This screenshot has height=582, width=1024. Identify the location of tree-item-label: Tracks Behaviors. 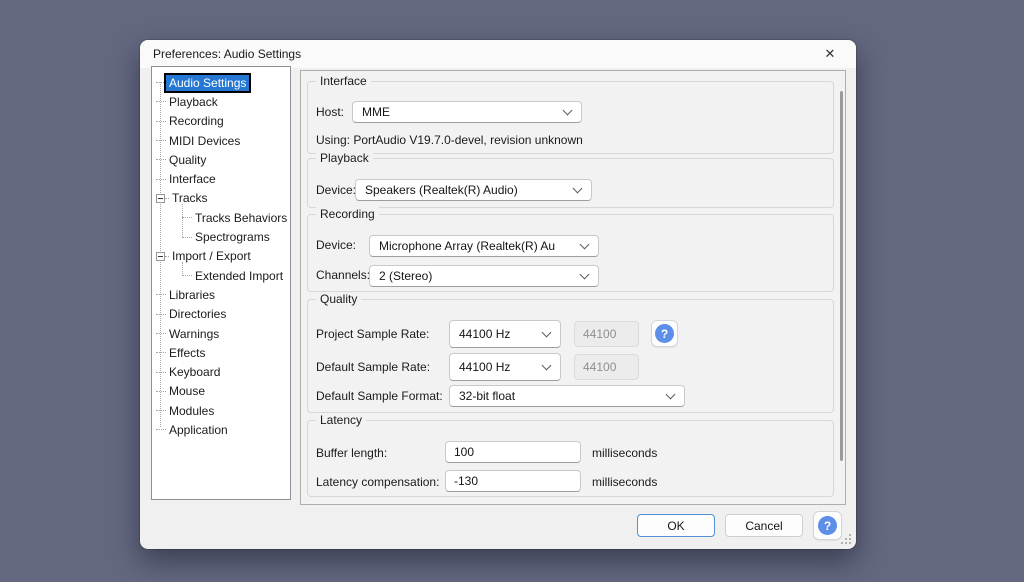
(241, 217).